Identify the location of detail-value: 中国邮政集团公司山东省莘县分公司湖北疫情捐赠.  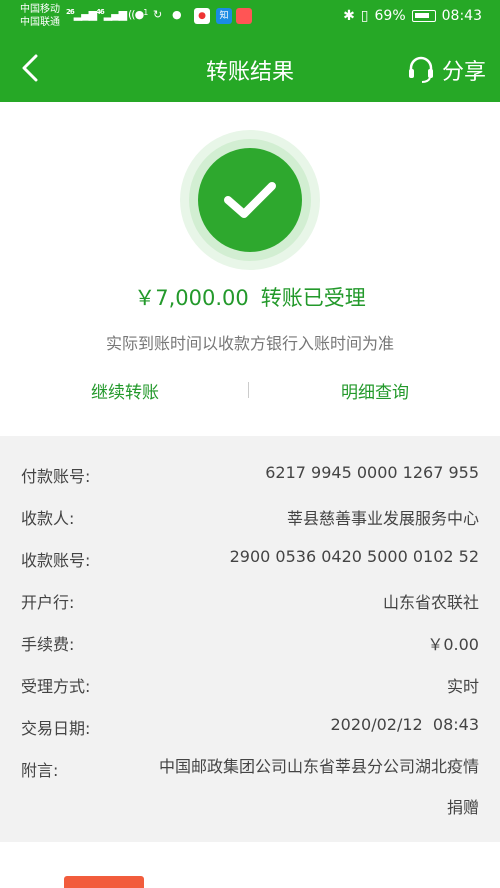
(318, 787).